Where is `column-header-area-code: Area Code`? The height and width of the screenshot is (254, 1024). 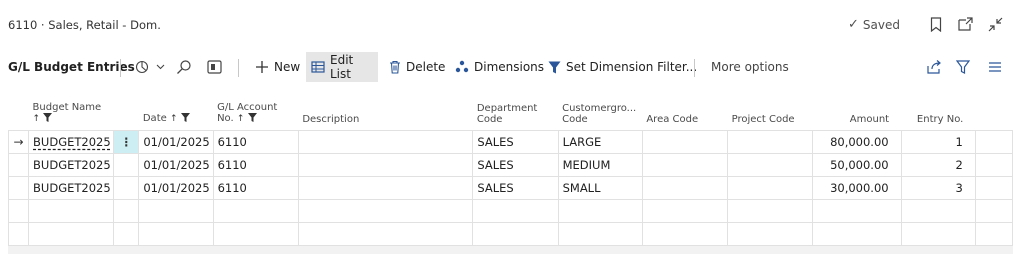
column-header-area-code: Area Code is located at coordinates (684, 111).